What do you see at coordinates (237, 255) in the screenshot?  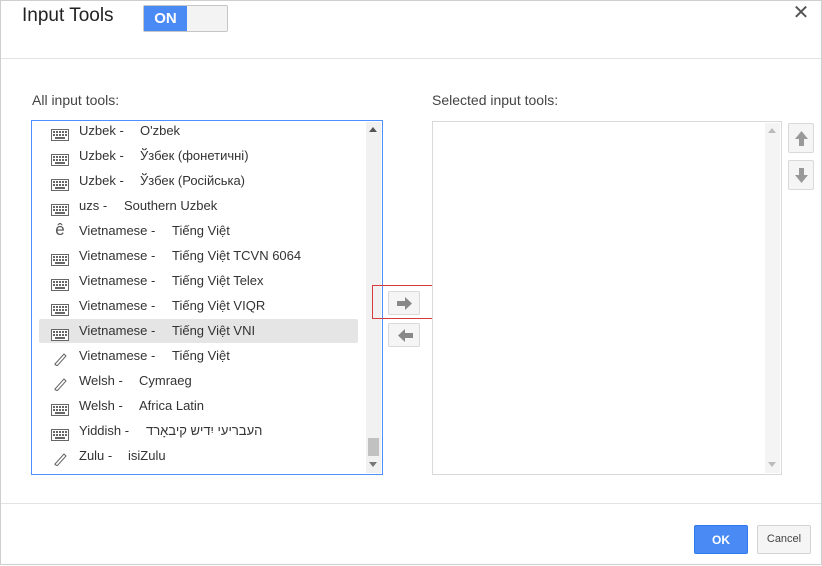 I see `tool-name: Tiếng Việt TCVN 6064` at bounding box center [237, 255].